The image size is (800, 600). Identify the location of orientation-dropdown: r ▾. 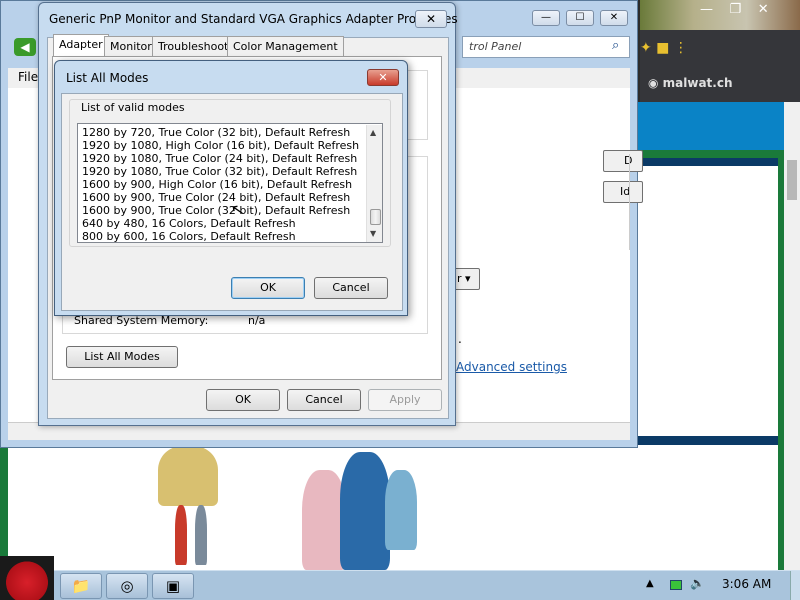
(466, 279).